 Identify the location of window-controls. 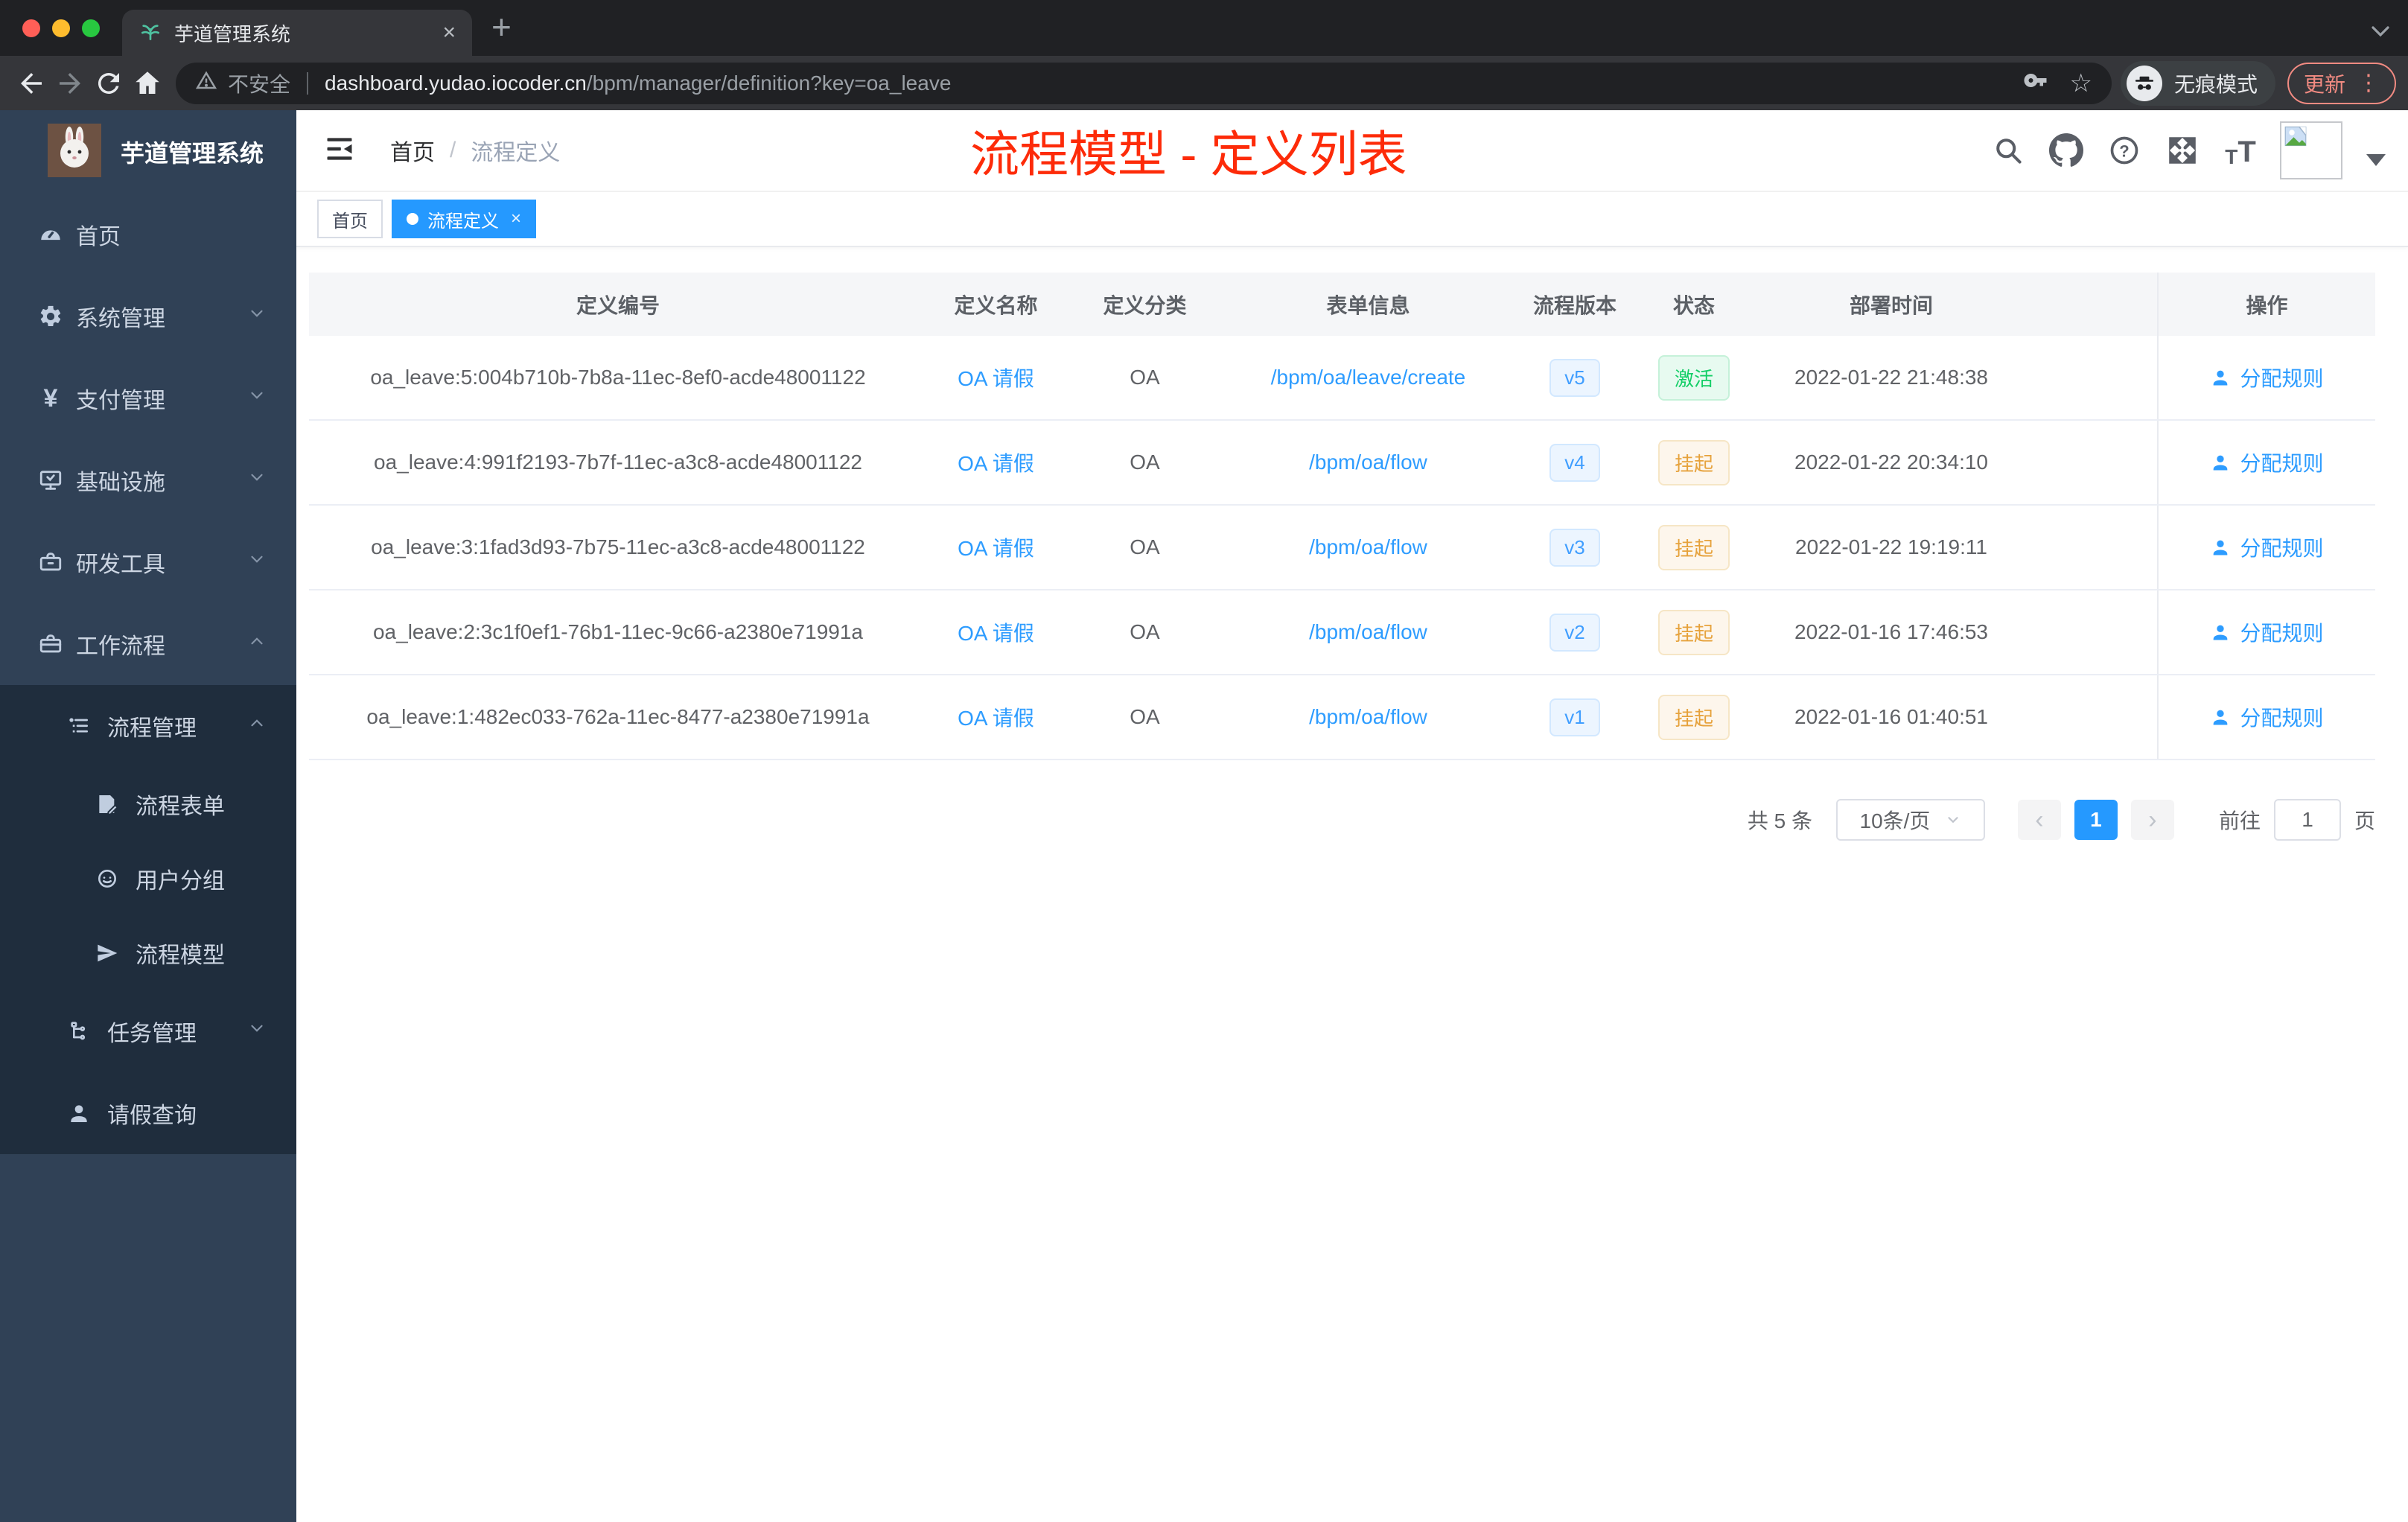
(61, 28).